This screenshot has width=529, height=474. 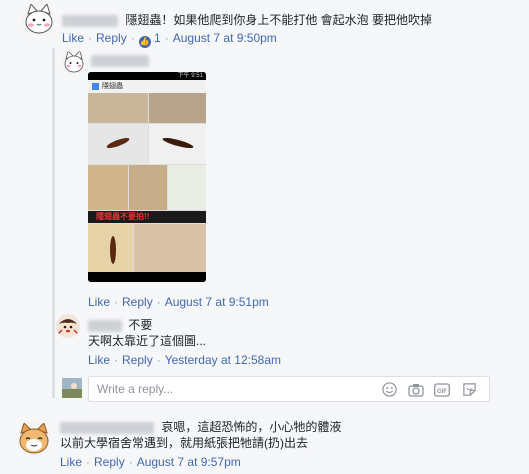 What do you see at coordinates (68, 326) in the screenshot?
I see `user-avatar` at bounding box center [68, 326].